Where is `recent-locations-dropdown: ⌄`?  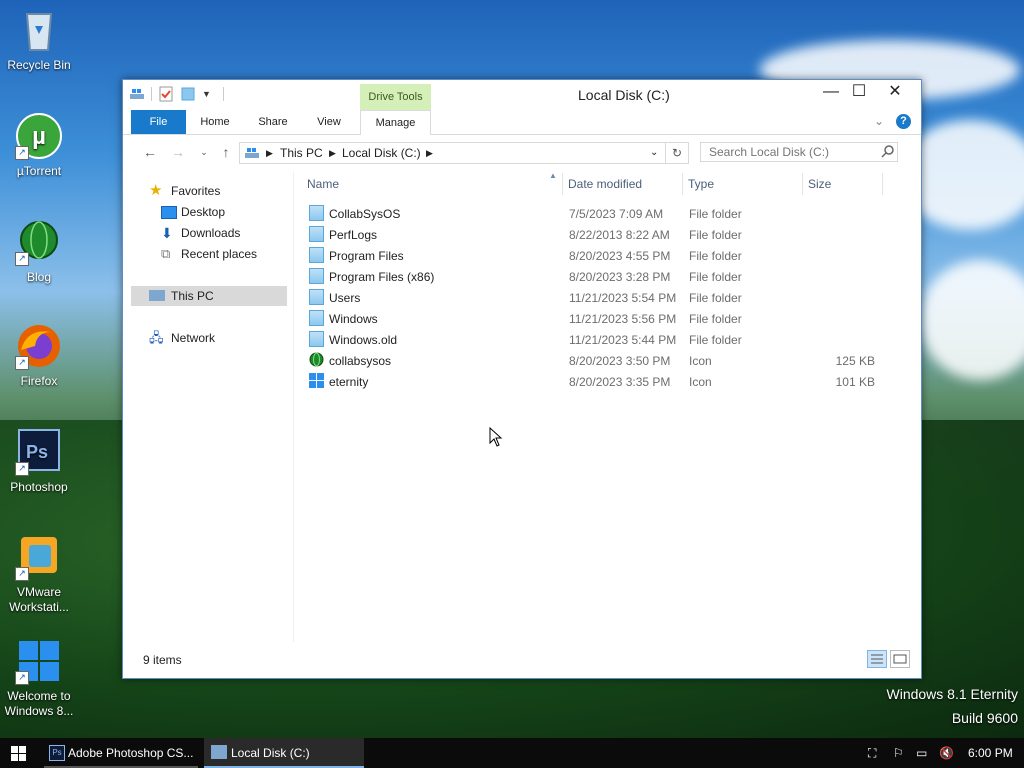 recent-locations-dropdown: ⌄ is located at coordinates (204, 152).